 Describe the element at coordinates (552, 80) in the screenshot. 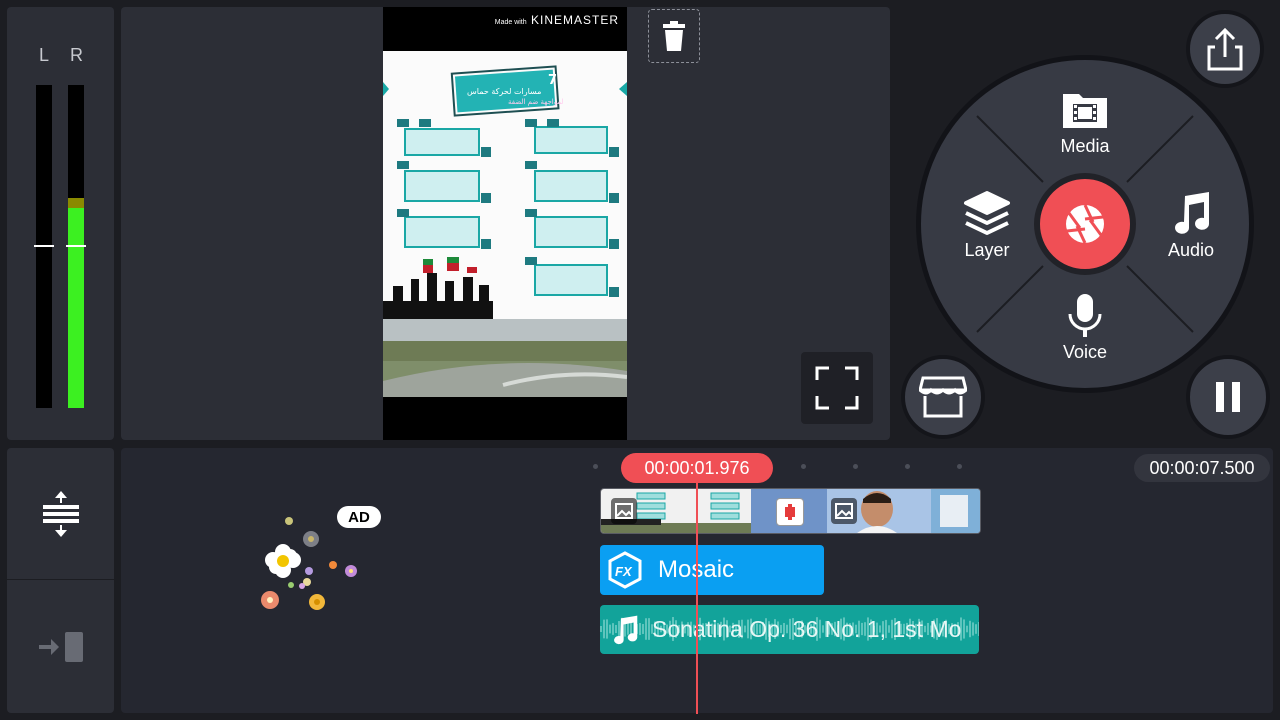

I see `poster-number: 7` at that location.